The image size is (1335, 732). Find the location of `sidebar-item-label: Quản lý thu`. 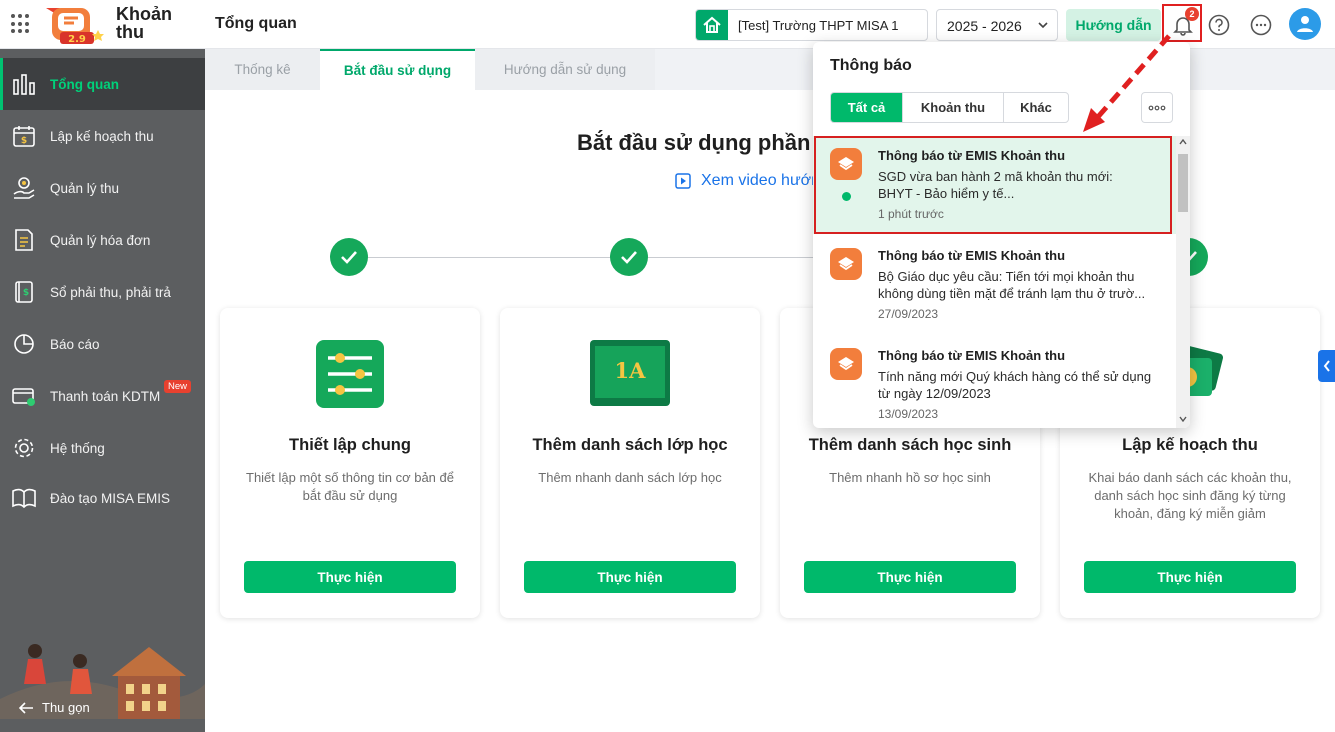

sidebar-item-label: Quản lý thu is located at coordinates (85, 188).